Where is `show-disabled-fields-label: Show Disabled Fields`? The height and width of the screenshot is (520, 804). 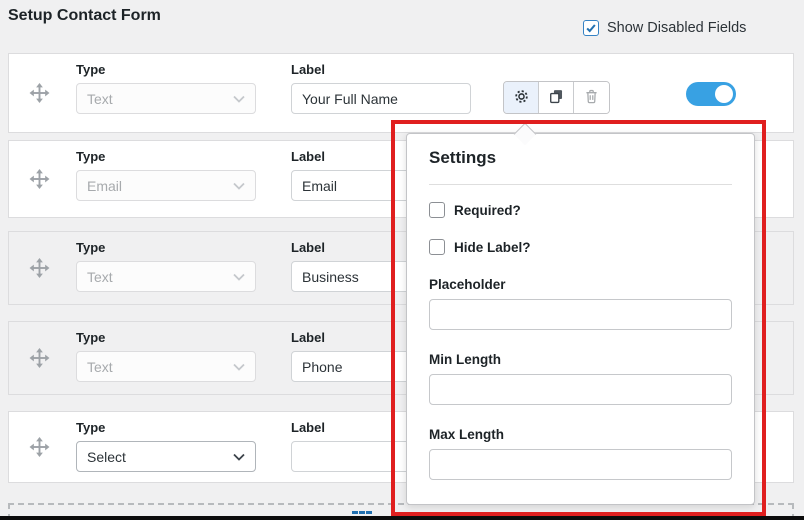 show-disabled-fields-label: Show Disabled Fields is located at coordinates (677, 28).